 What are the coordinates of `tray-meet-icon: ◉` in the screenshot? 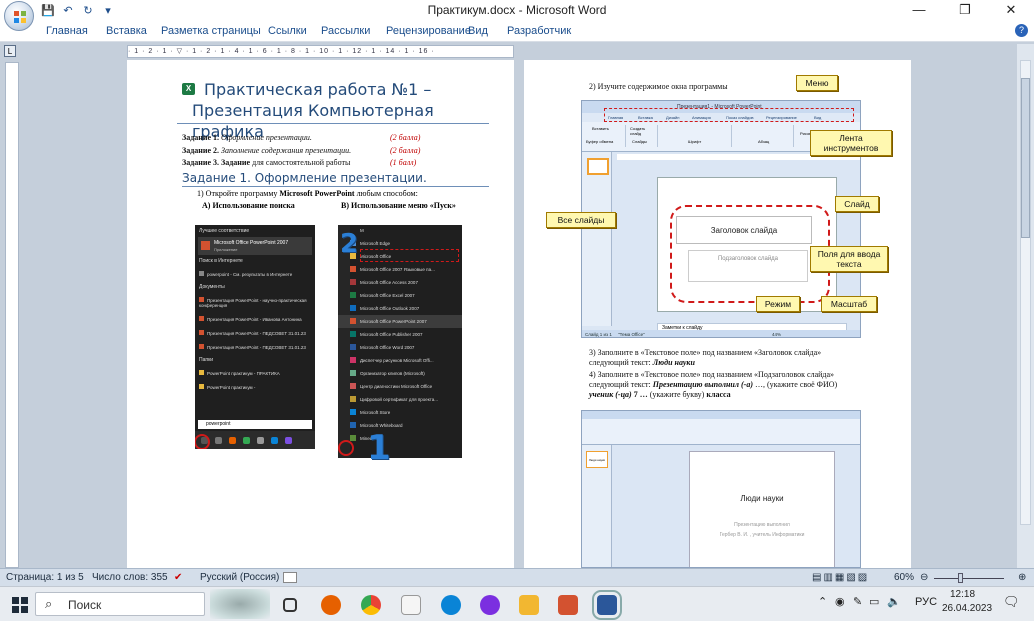 It's located at (840, 601).